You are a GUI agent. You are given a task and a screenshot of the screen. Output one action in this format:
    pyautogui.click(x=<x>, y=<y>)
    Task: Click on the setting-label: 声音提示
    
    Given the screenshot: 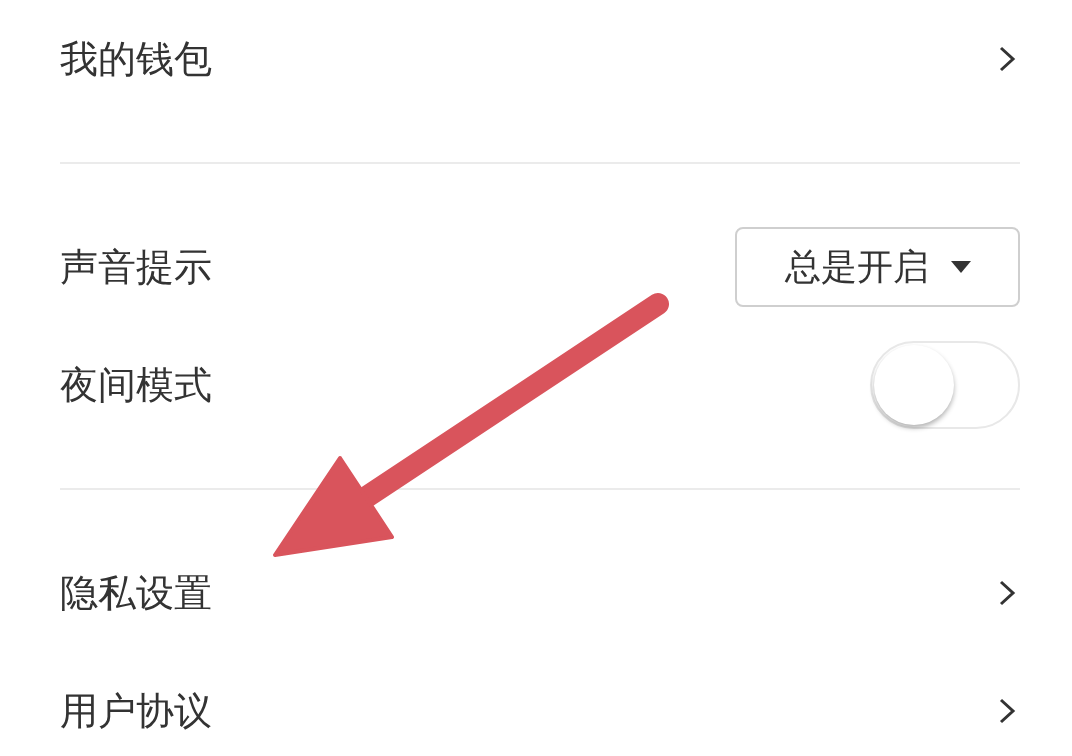 What is the action you would take?
    pyautogui.click(x=136, y=267)
    